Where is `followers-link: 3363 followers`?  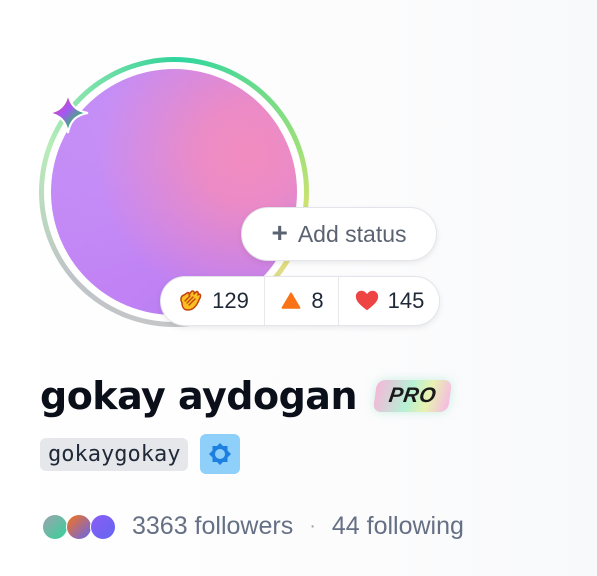
followers-link: 3363 followers is located at coordinates (212, 526).